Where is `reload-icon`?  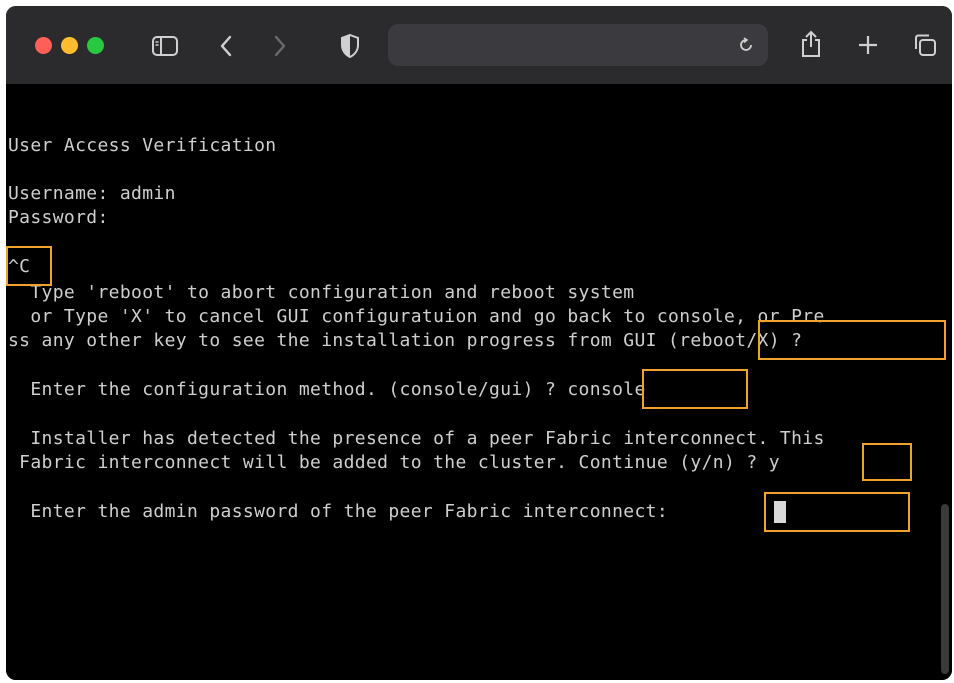
reload-icon is located at coordinates (746, 45).